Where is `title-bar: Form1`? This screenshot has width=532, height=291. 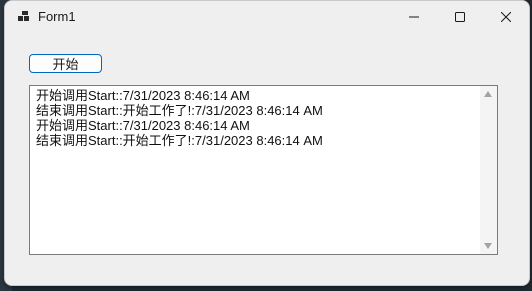
title-bar: Form1 is located at coordinates (267, 17).